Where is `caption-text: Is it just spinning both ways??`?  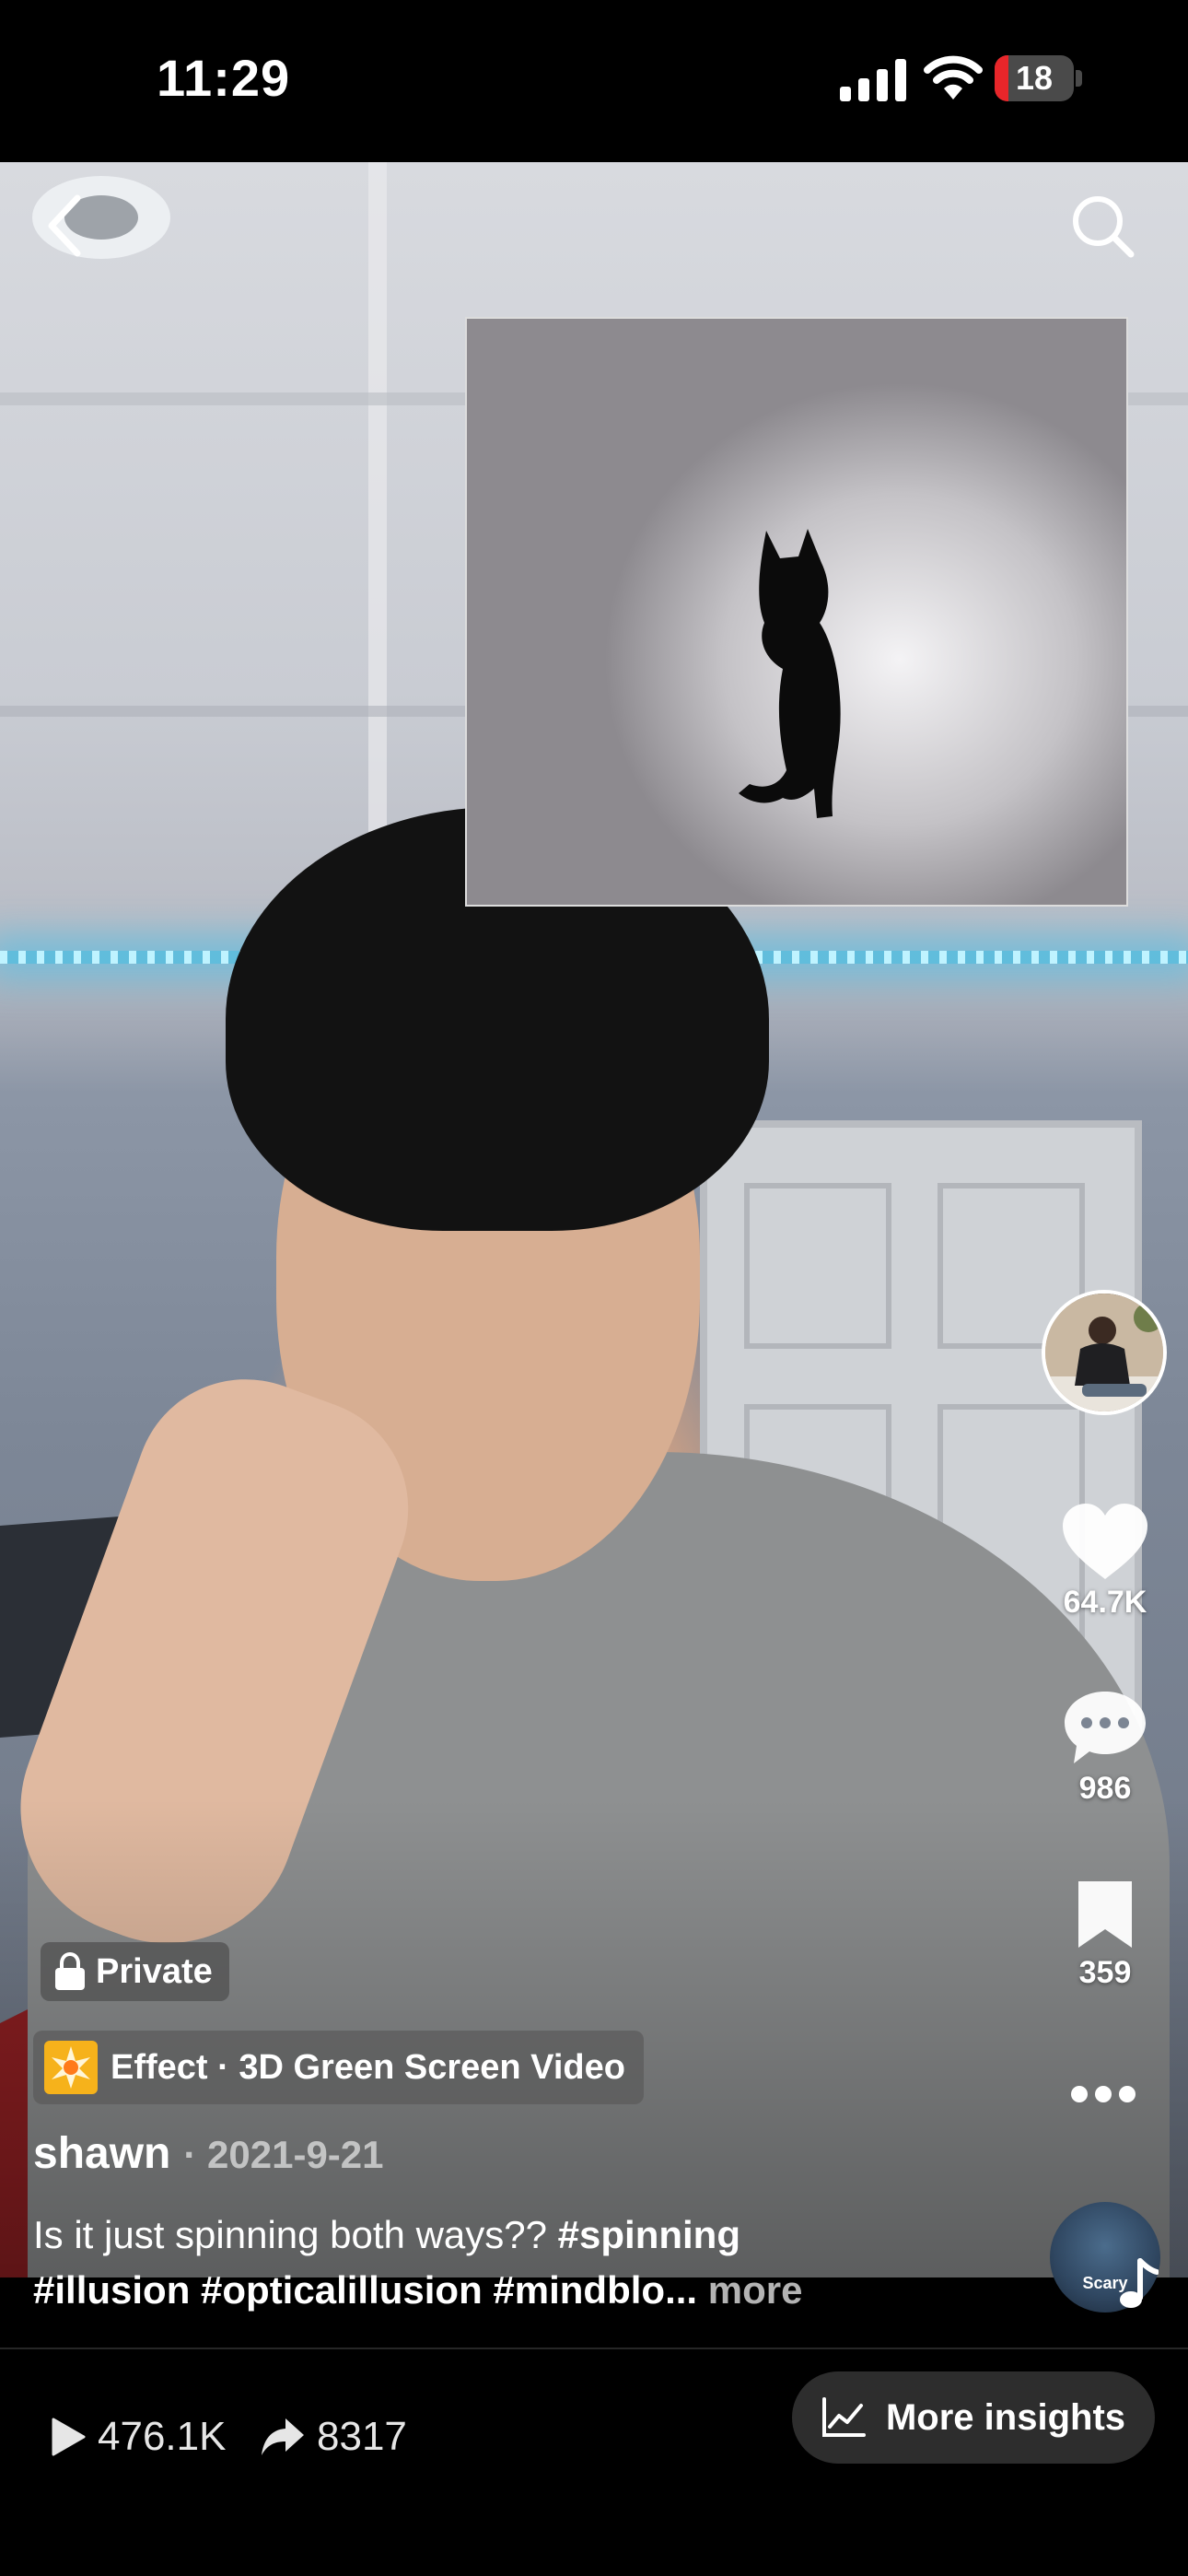 caption-text: Is it just spinning both ways?? is located at coordinates (295, 2235).